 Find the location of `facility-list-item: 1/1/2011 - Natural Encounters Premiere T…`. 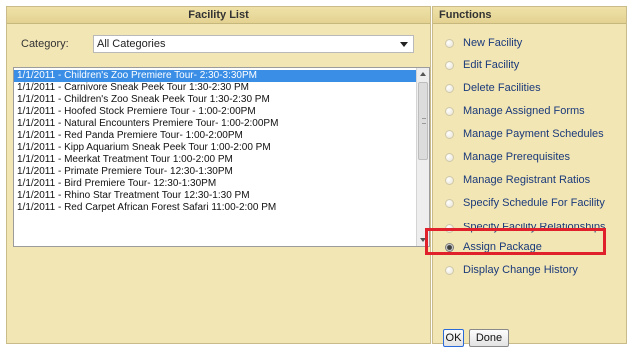

facility-list-item: 1/1/2011 - Natural Encounters Premiere T… is located at coordinates (215, 124).